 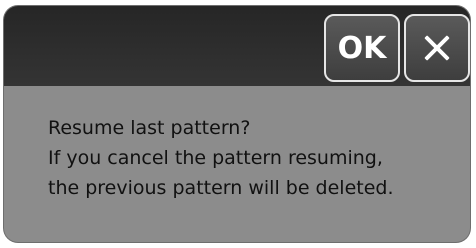 I want to click on ok-button-label: OK, so click(x=362, y=48).